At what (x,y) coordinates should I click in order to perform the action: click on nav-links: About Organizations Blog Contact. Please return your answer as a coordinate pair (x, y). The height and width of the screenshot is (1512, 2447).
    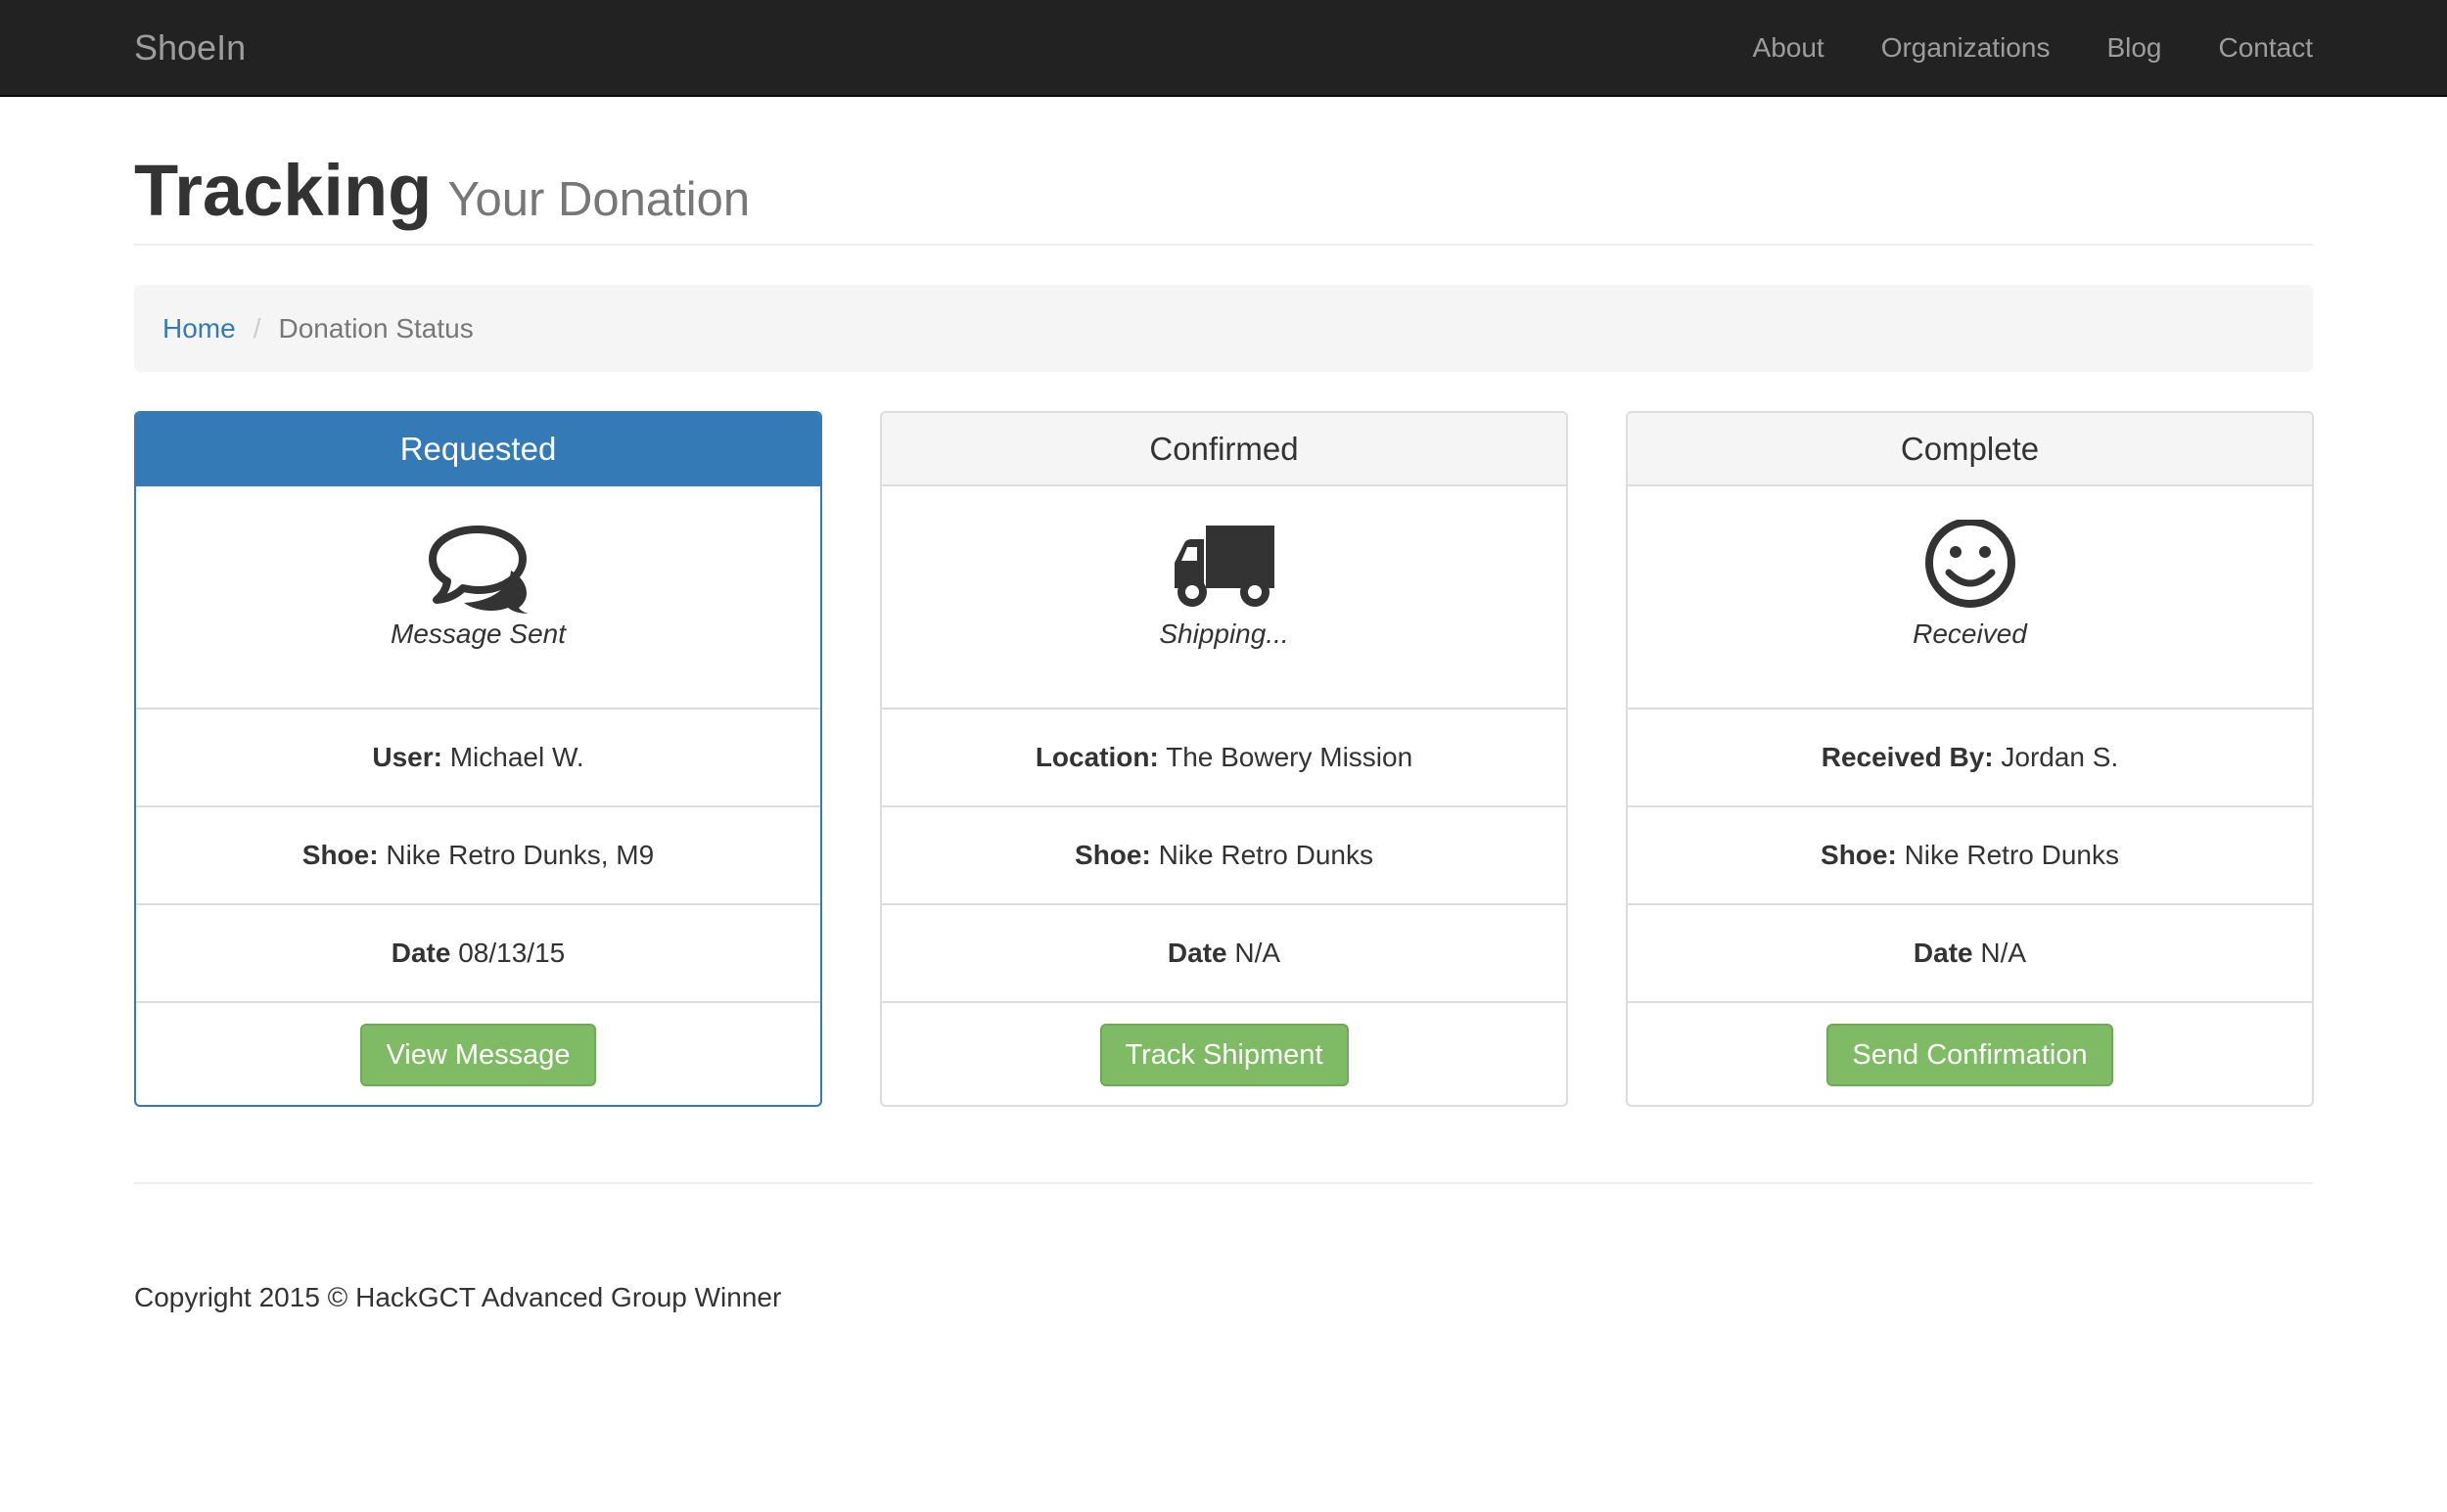
    Looking at the image, I should click on (2005, 47).